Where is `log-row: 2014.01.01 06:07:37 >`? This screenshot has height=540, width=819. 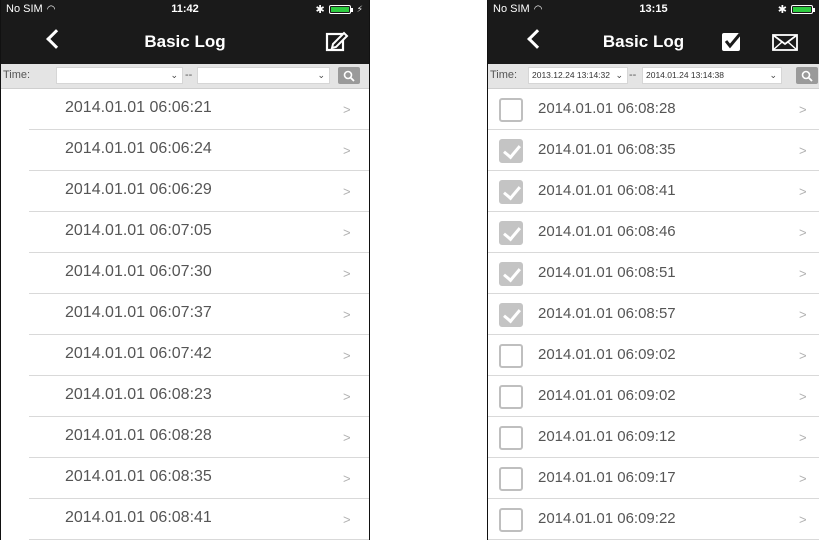
log-row: 2014.01.01 06:07:37 > is located at coordinates (199, 314).